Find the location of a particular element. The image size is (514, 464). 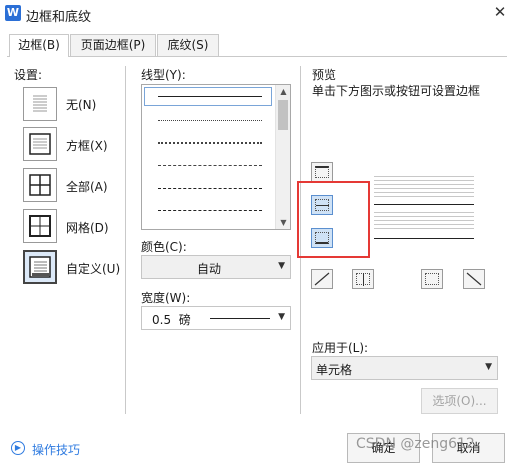

line-style-solid is located at coordinates (210, 96).